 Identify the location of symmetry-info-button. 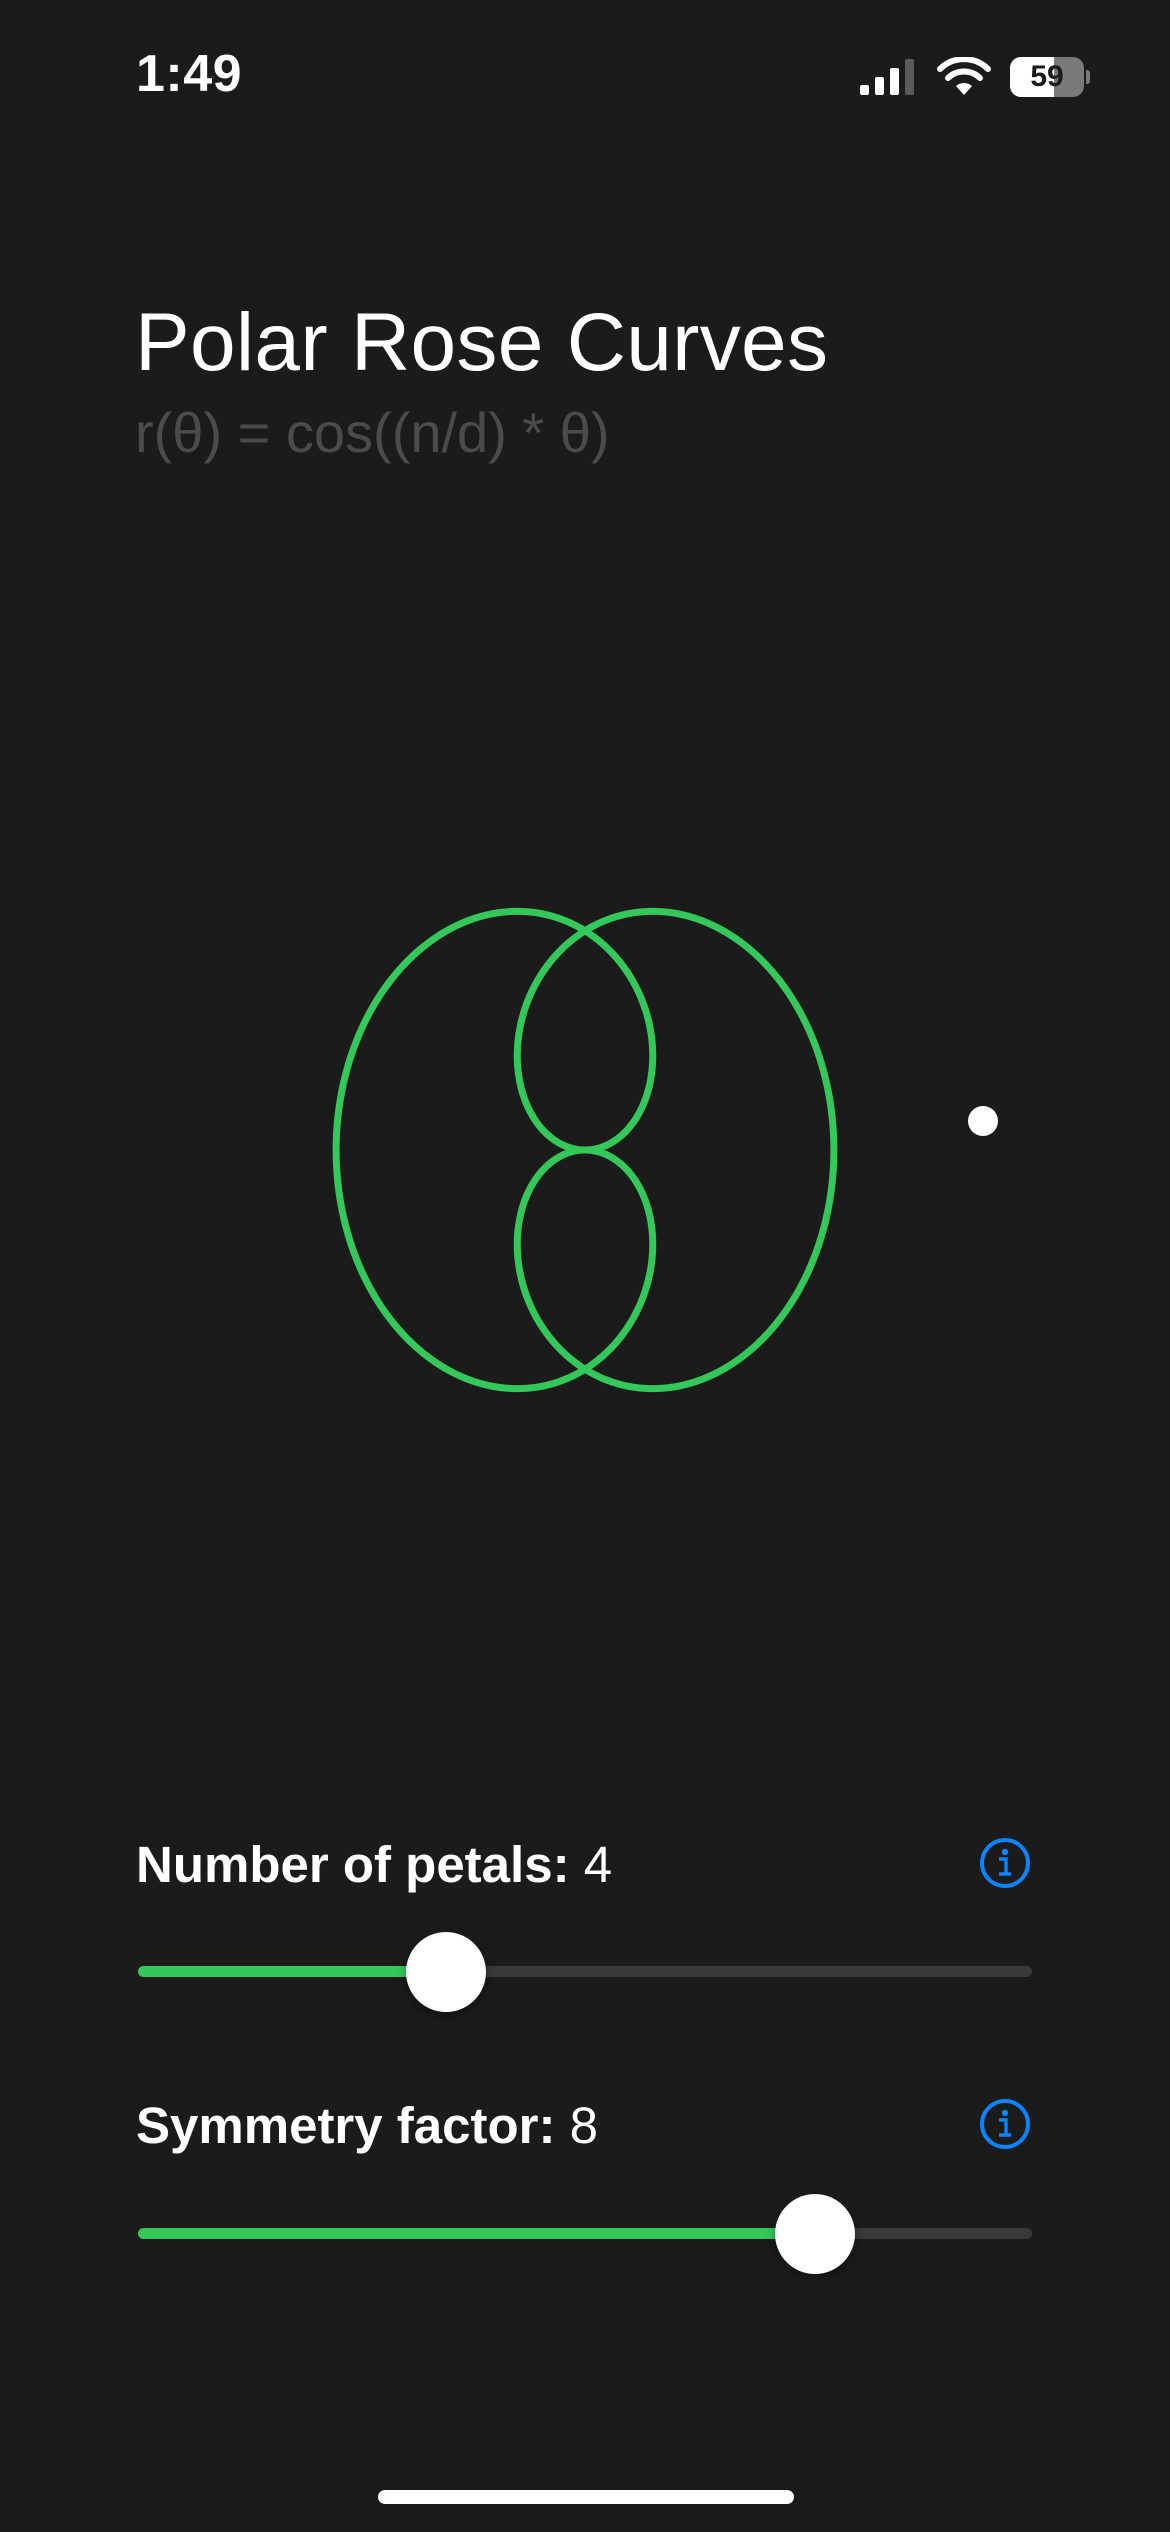
(1005, 2124).